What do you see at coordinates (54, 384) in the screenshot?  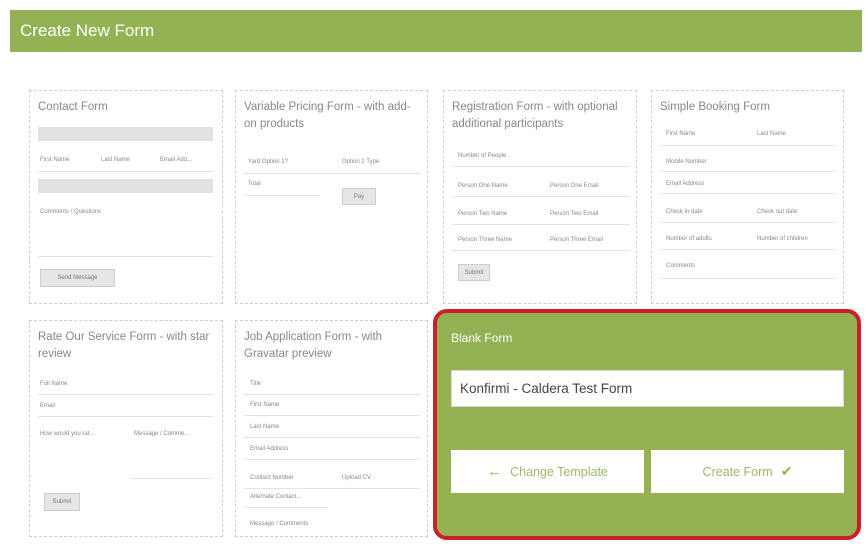 I see `field-label: Full Name` at bounding box center [54, 384].